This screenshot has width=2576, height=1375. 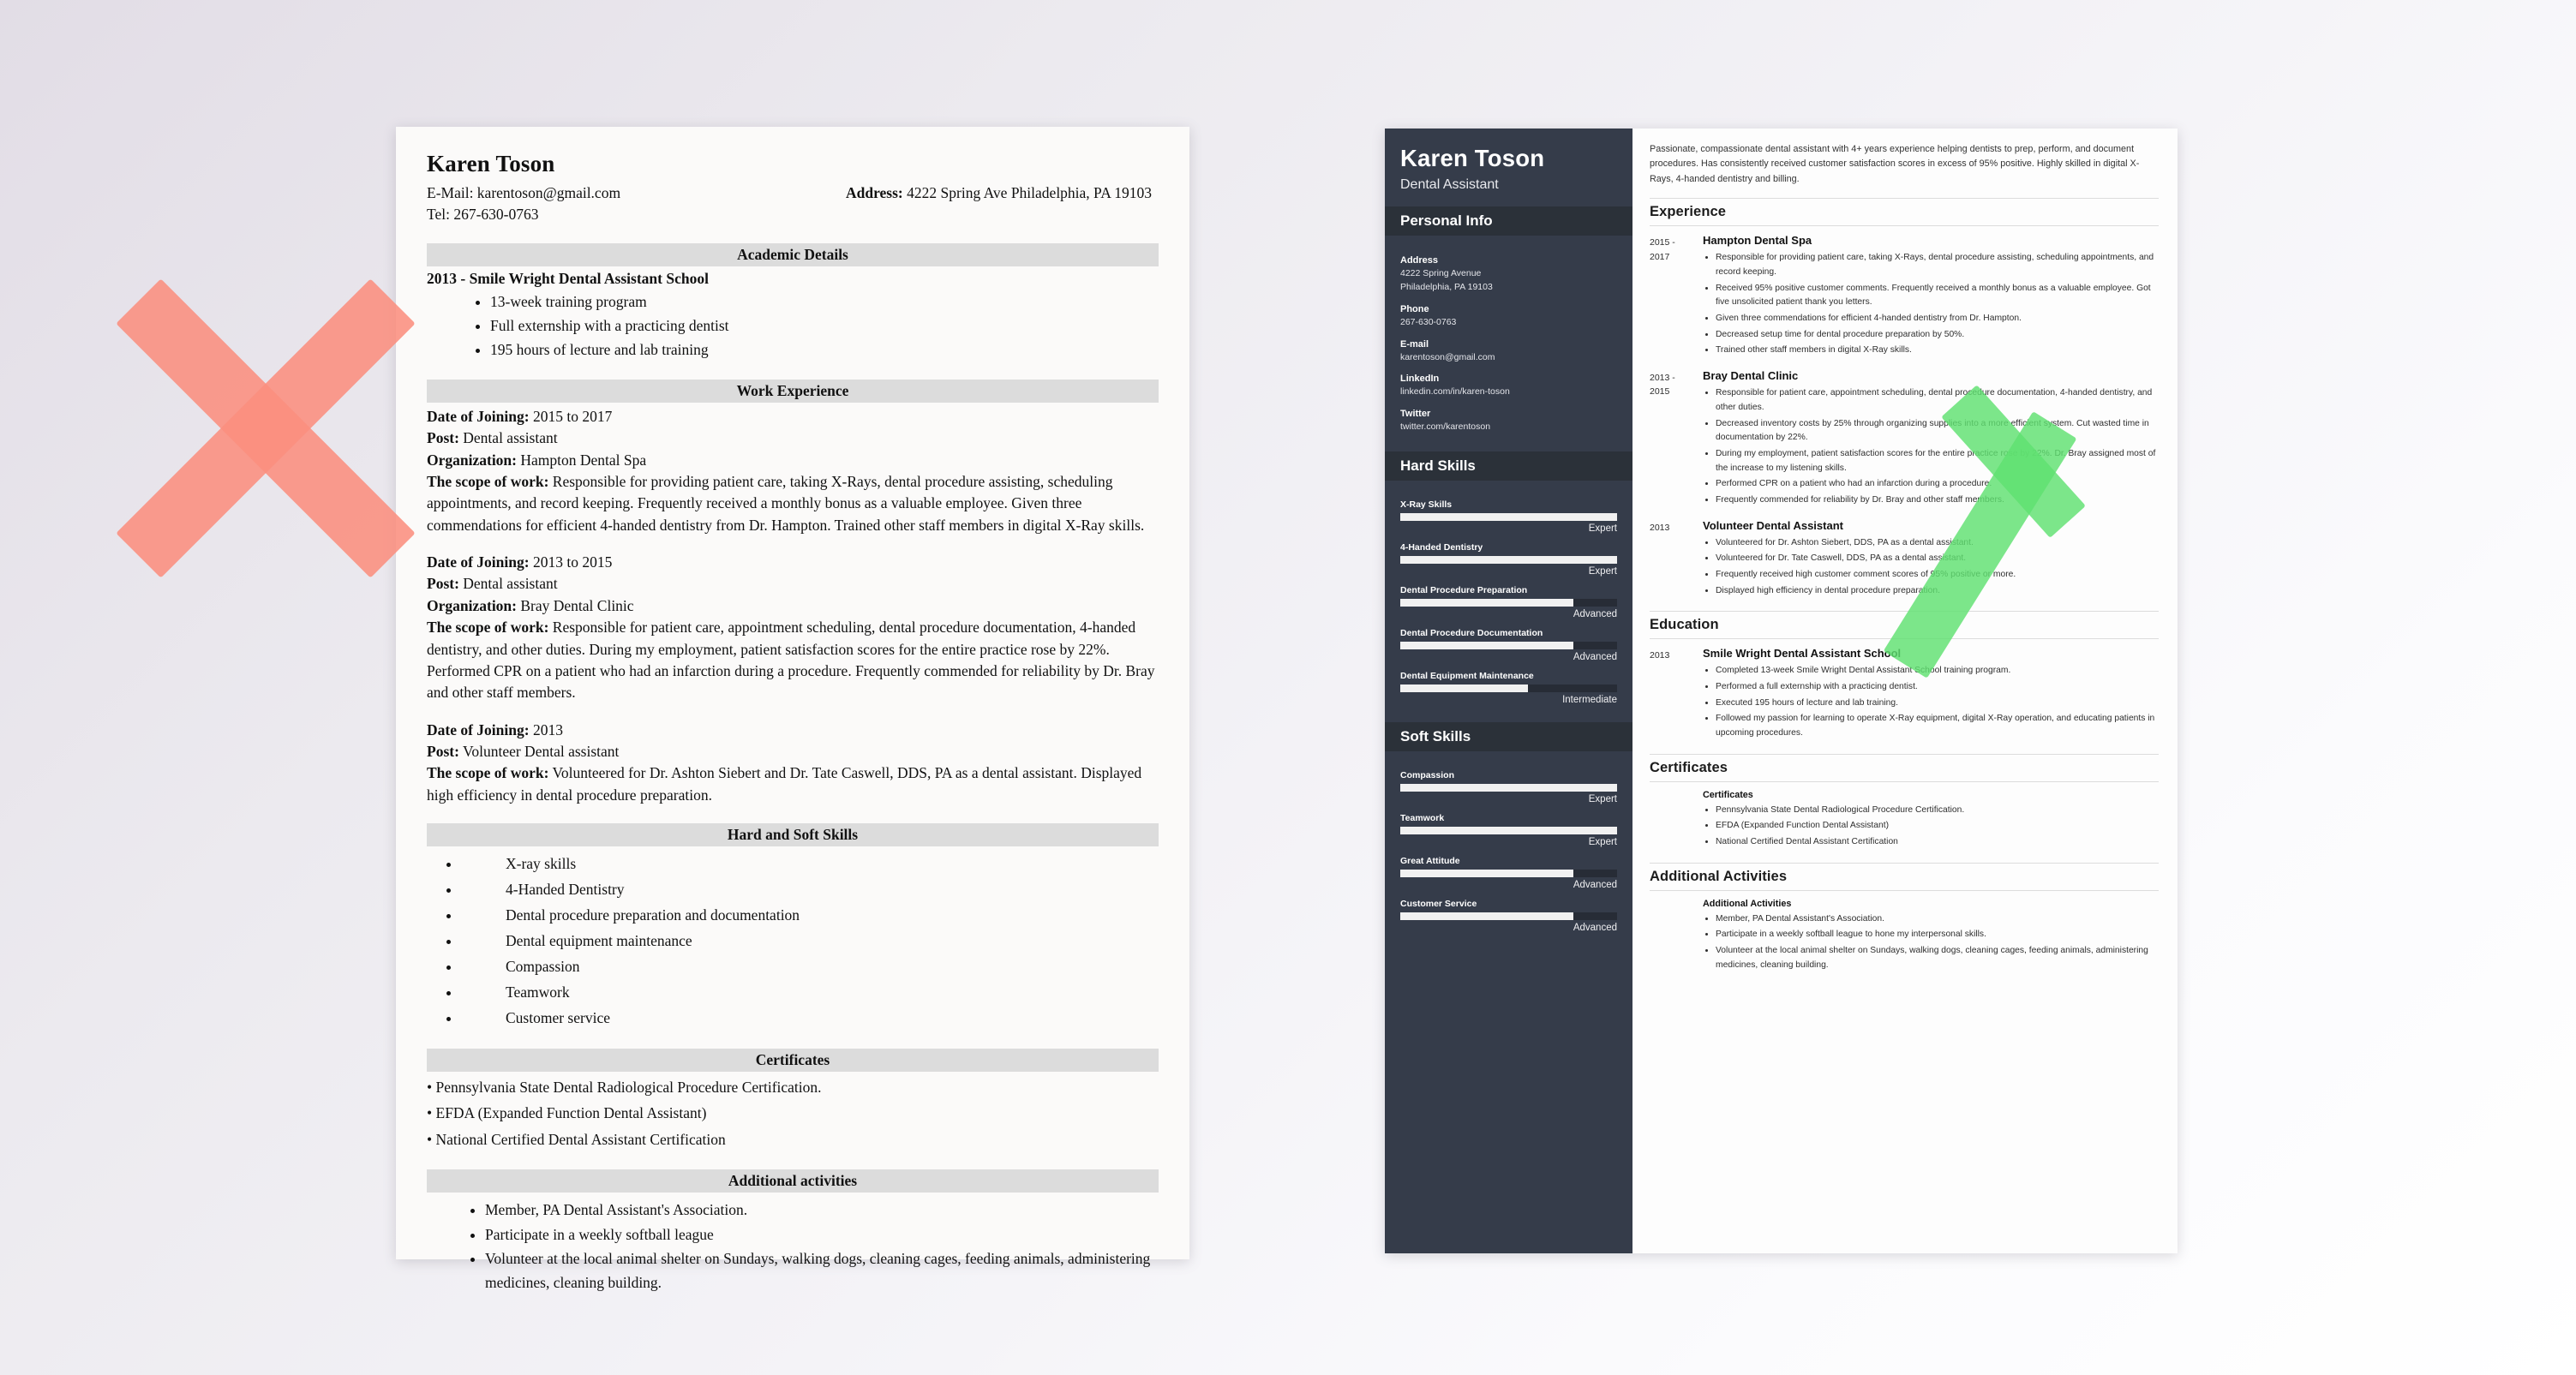 I want to click on right-resume-job-title: Dental Assistant, so click(x=1449, y=185).